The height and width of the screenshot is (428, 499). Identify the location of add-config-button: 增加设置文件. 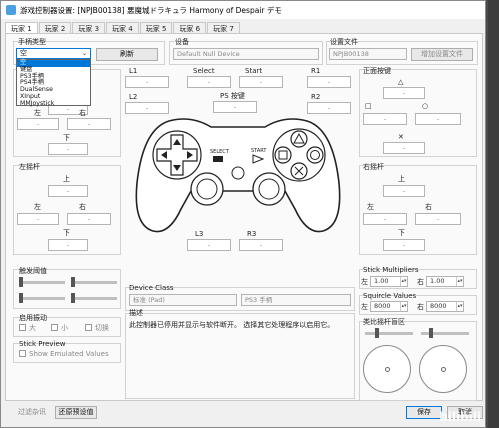
(442, 54).